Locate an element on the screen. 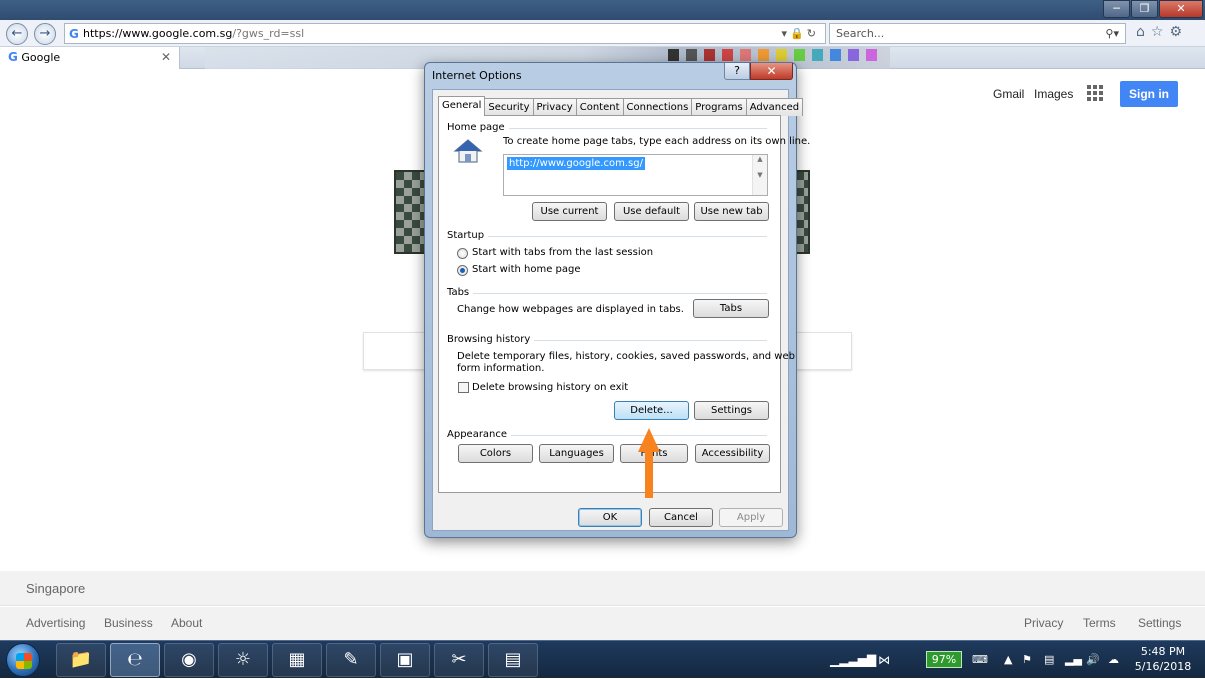  use-current-button: Use current is located at coordinates (569, 211).